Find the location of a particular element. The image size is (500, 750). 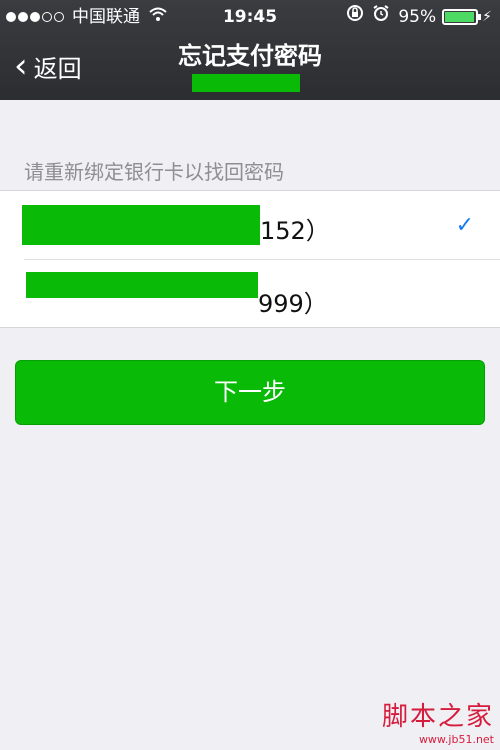

top-bar: 中国联通 19:45 95% ⚡ ‹ 返回 忘记支付密码 is located at coordinates (250, 50).